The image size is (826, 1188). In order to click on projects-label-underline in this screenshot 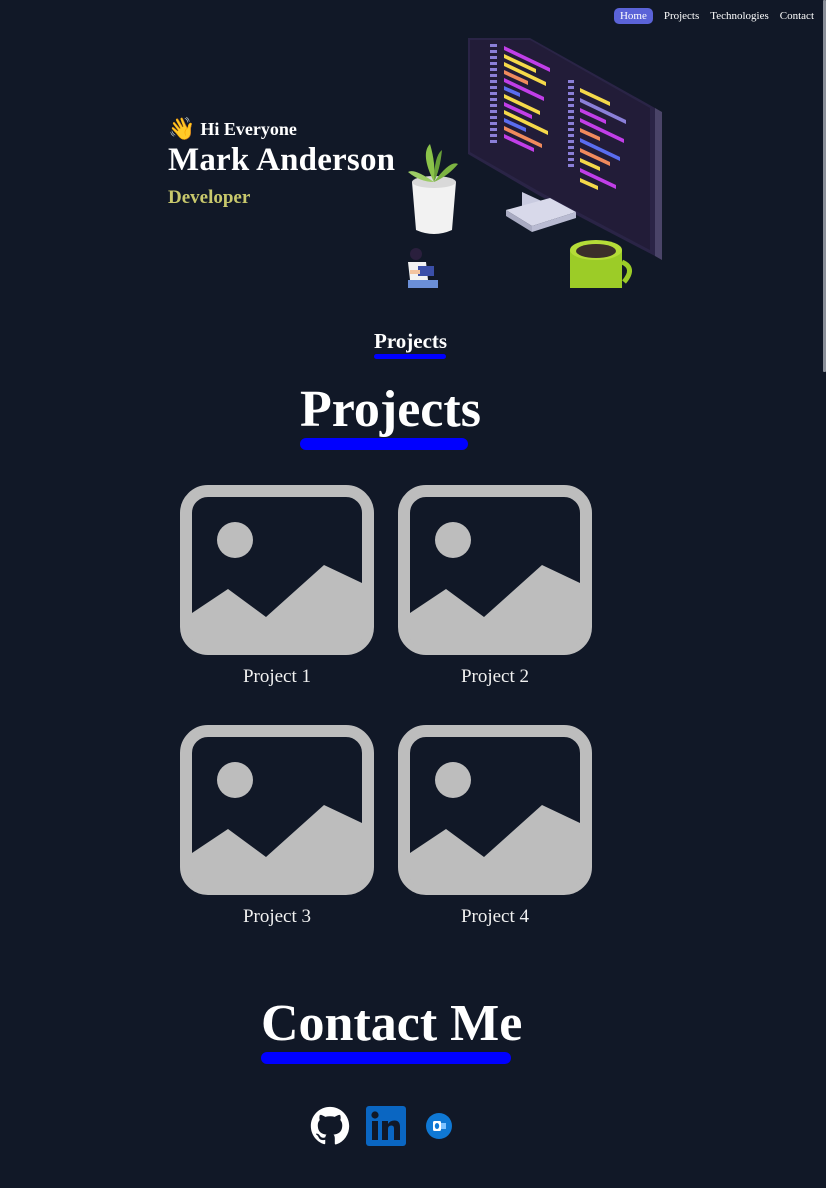, I will do `click(410, 356)`.